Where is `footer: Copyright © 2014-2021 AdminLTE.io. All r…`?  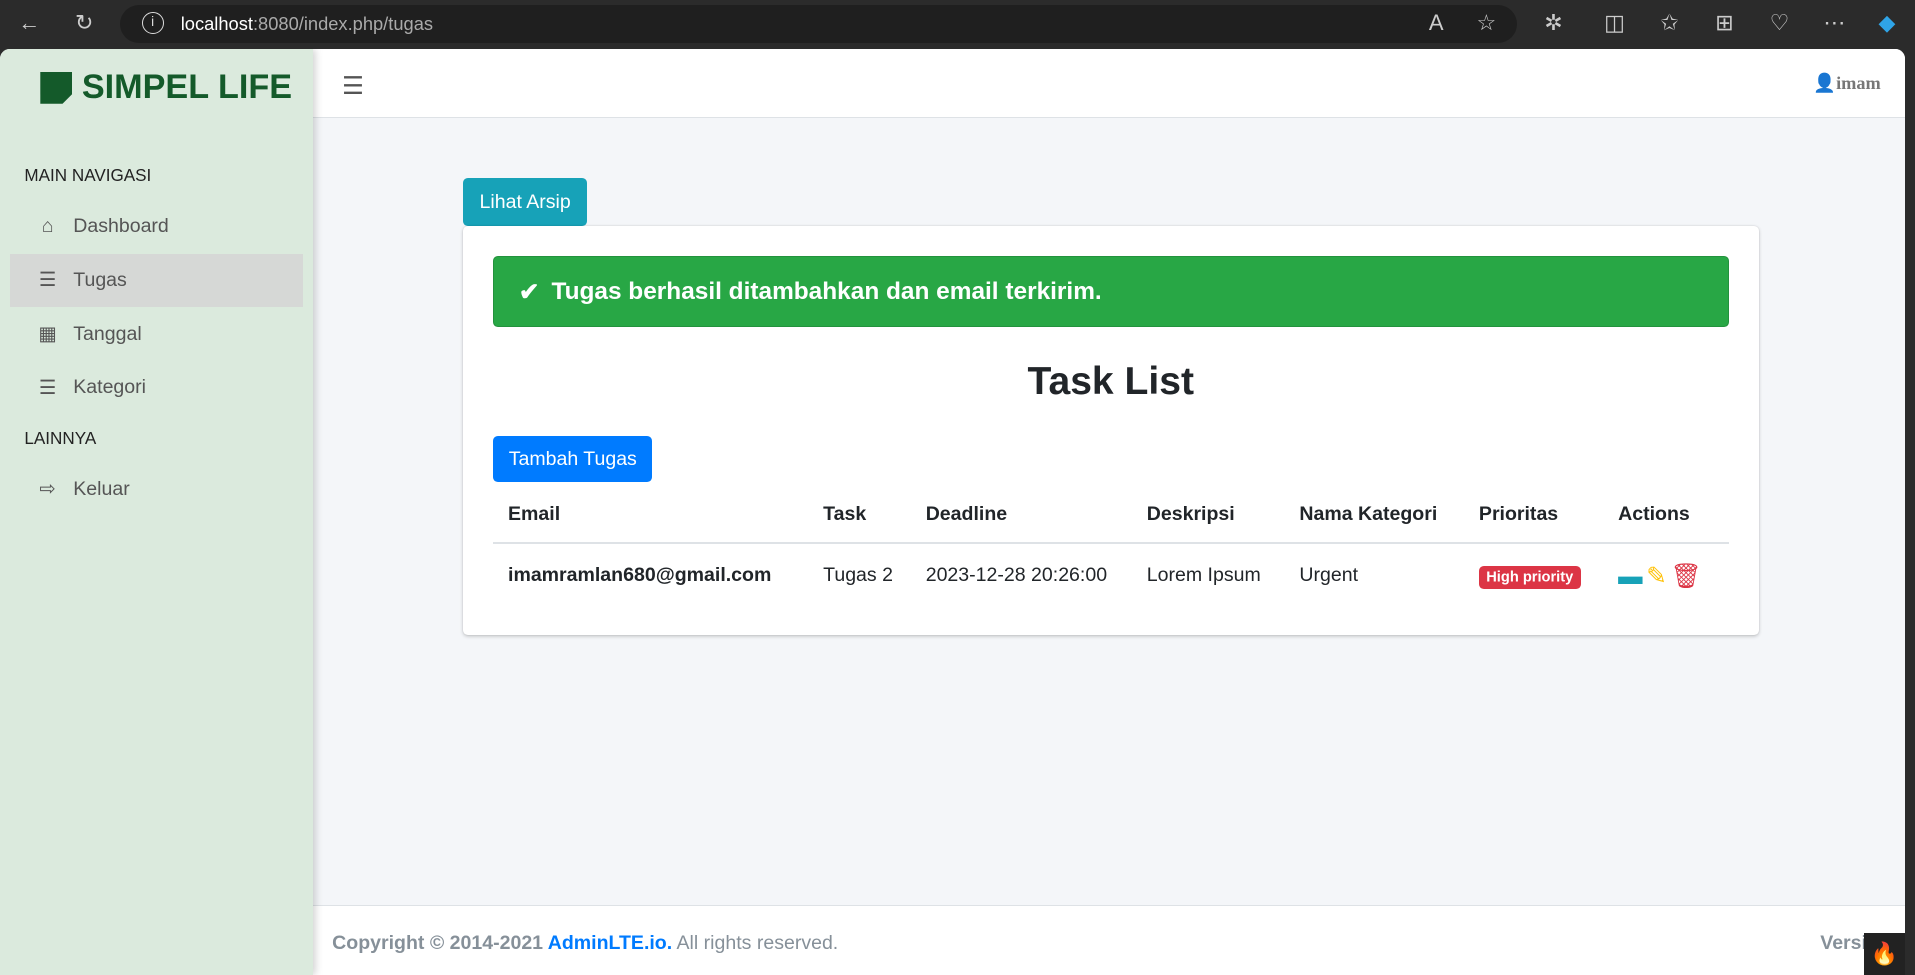
footer: Copyright © 2014-2021 AdminLTE.io. All r… is located at coordinates (1109, 939).